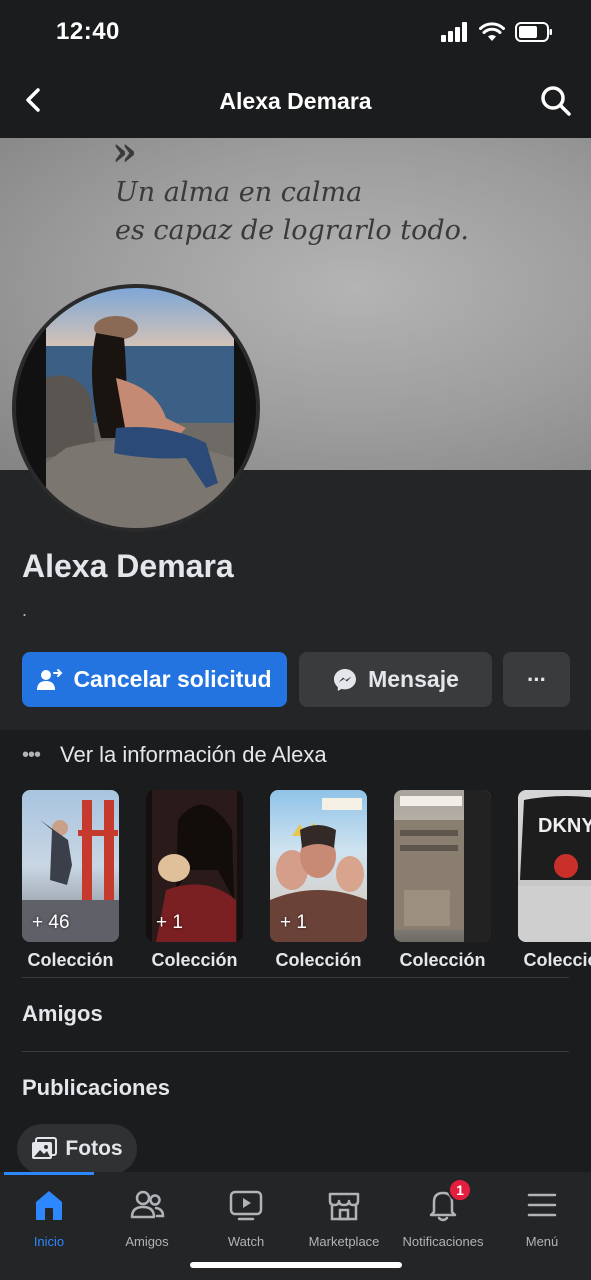 The height and width of the screenshot is (1280, 591). Describe the element at coordinates (31, 754) in the screenshot. I see `more-dots-icon: •••` at that location.